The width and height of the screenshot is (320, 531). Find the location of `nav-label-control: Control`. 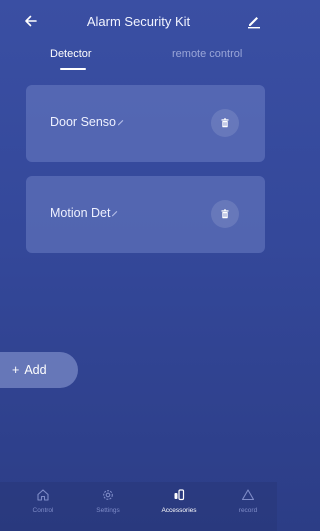

nav-label-control: Control is located at coordinates (43, 510).